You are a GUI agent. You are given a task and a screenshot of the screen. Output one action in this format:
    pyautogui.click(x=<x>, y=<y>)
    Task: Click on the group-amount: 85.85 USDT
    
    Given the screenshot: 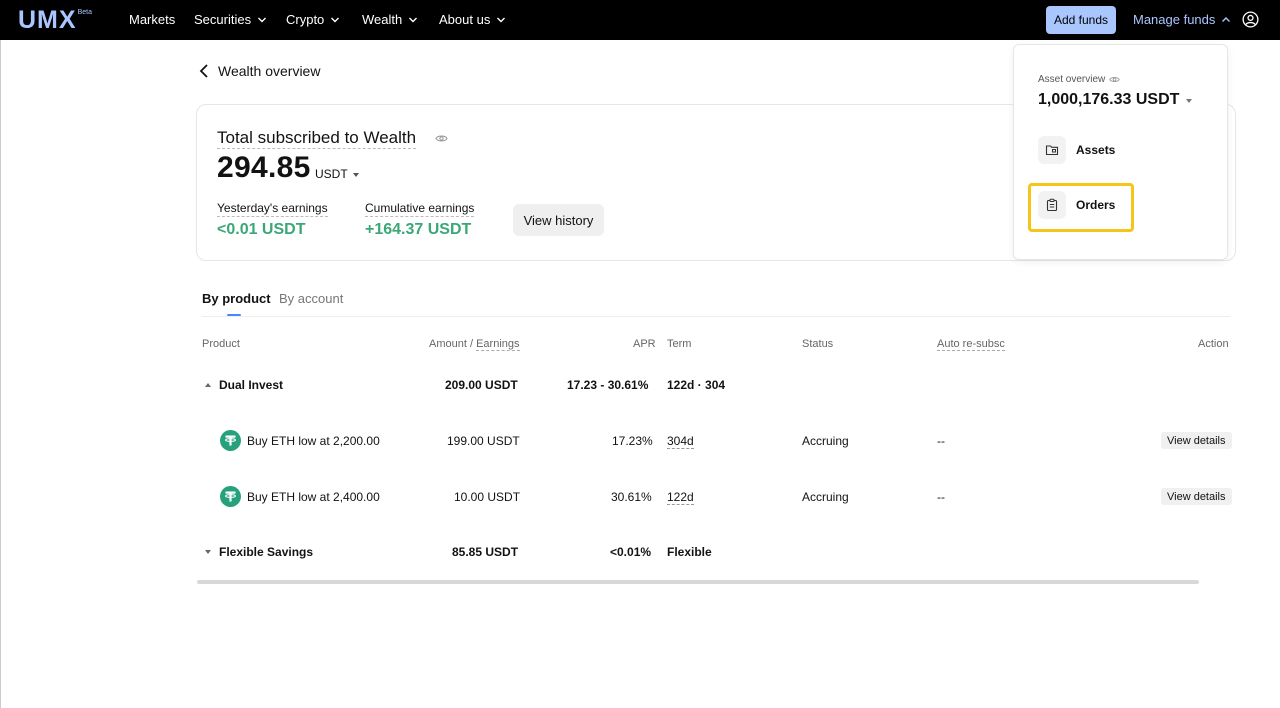 What is the action you would take?
    pyautogui.click(x=485, y=552)
    